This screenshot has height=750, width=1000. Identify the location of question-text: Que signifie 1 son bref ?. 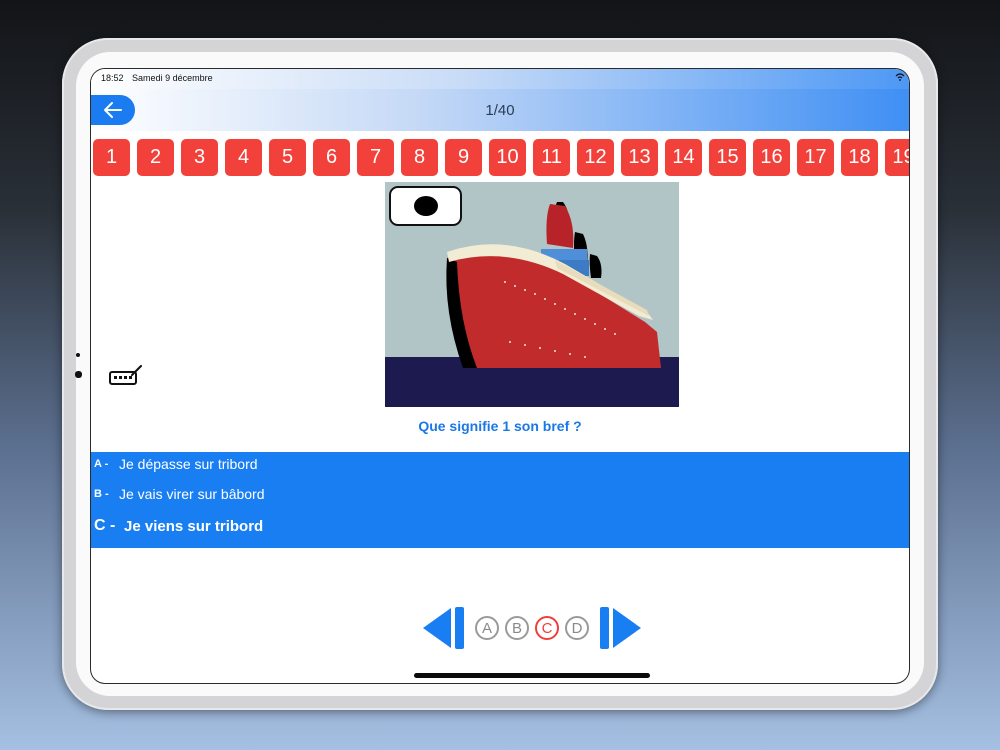
(500, 426).